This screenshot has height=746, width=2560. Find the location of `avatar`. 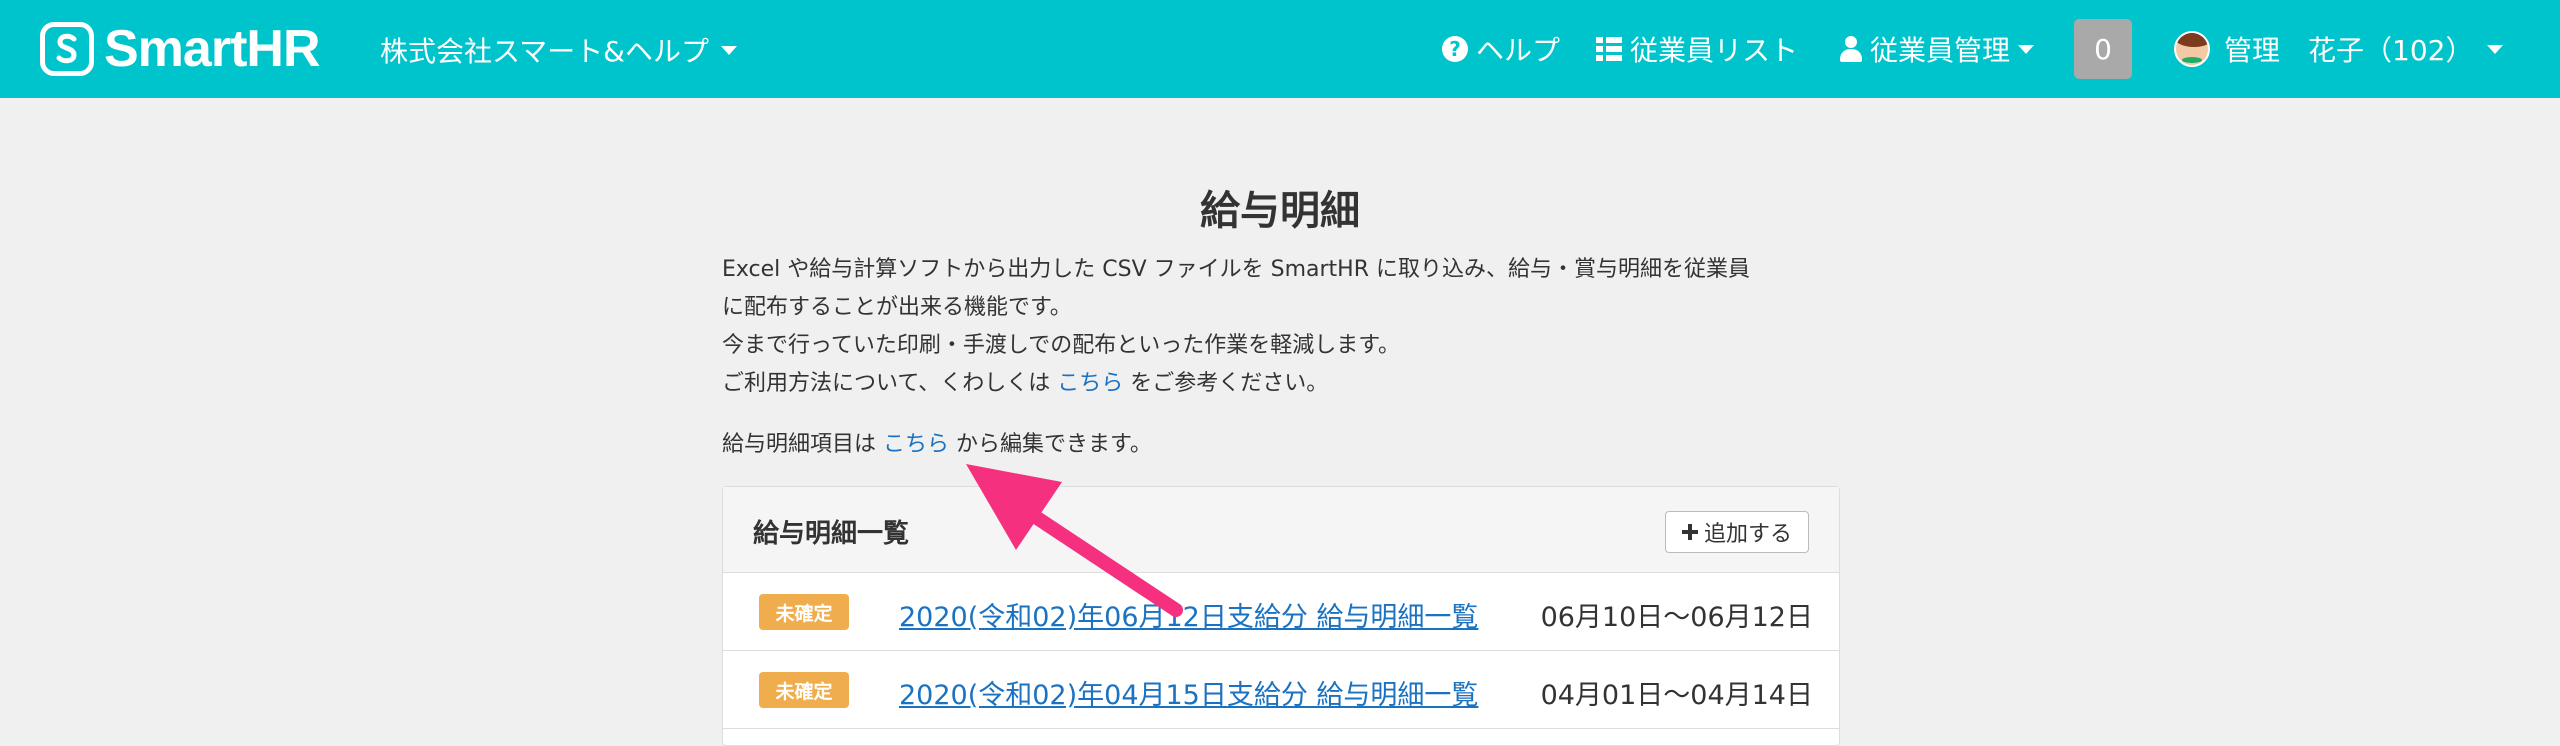

avatar is located at coordinates (2192, 49).